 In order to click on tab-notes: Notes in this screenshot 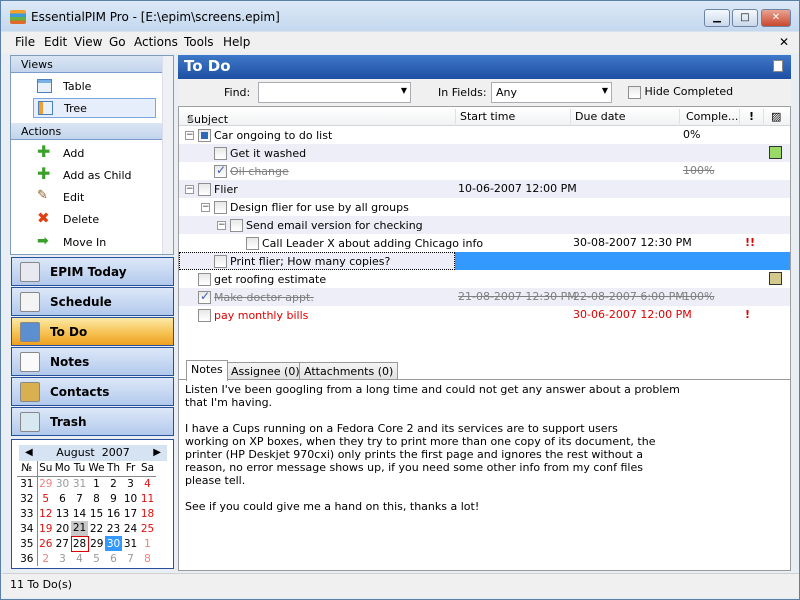, I will do `click(207, 370)`.